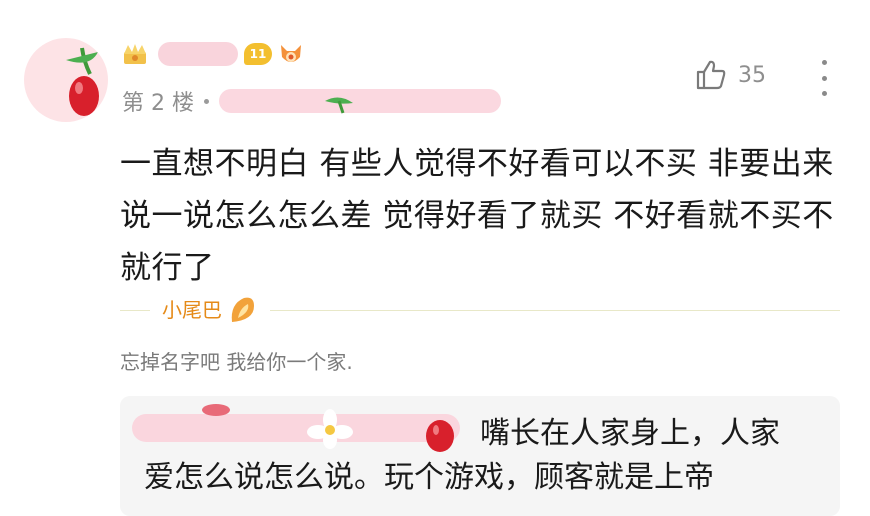 The height and width of the screenshot is (516, 870). I want to click on reply-decoration-icon, so click(328, 428).